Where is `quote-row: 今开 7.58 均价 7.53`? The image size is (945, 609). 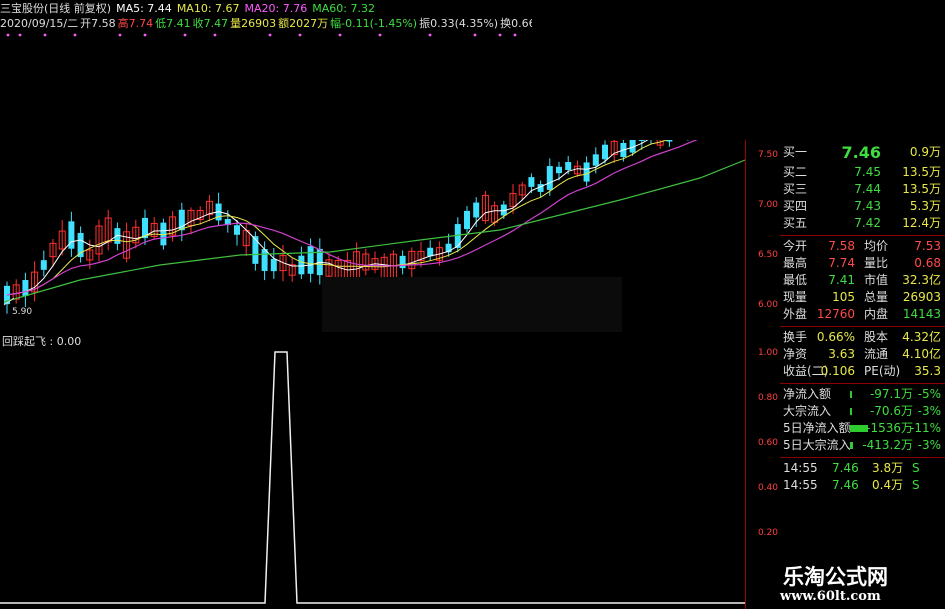 quote-row: 今开 7.58 均价 7.53 is located at coordinates (861, 246).